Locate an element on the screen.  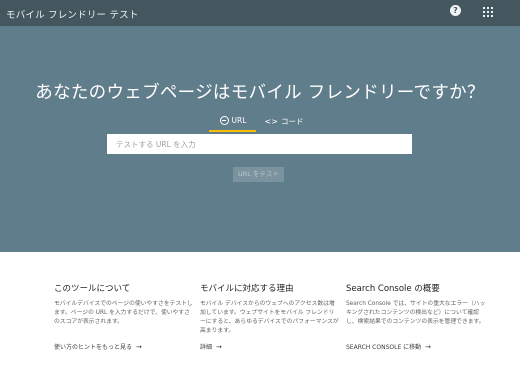
top-app-bar: モバイル フレンドリー テスト ? is located at coordinates (260, 13).